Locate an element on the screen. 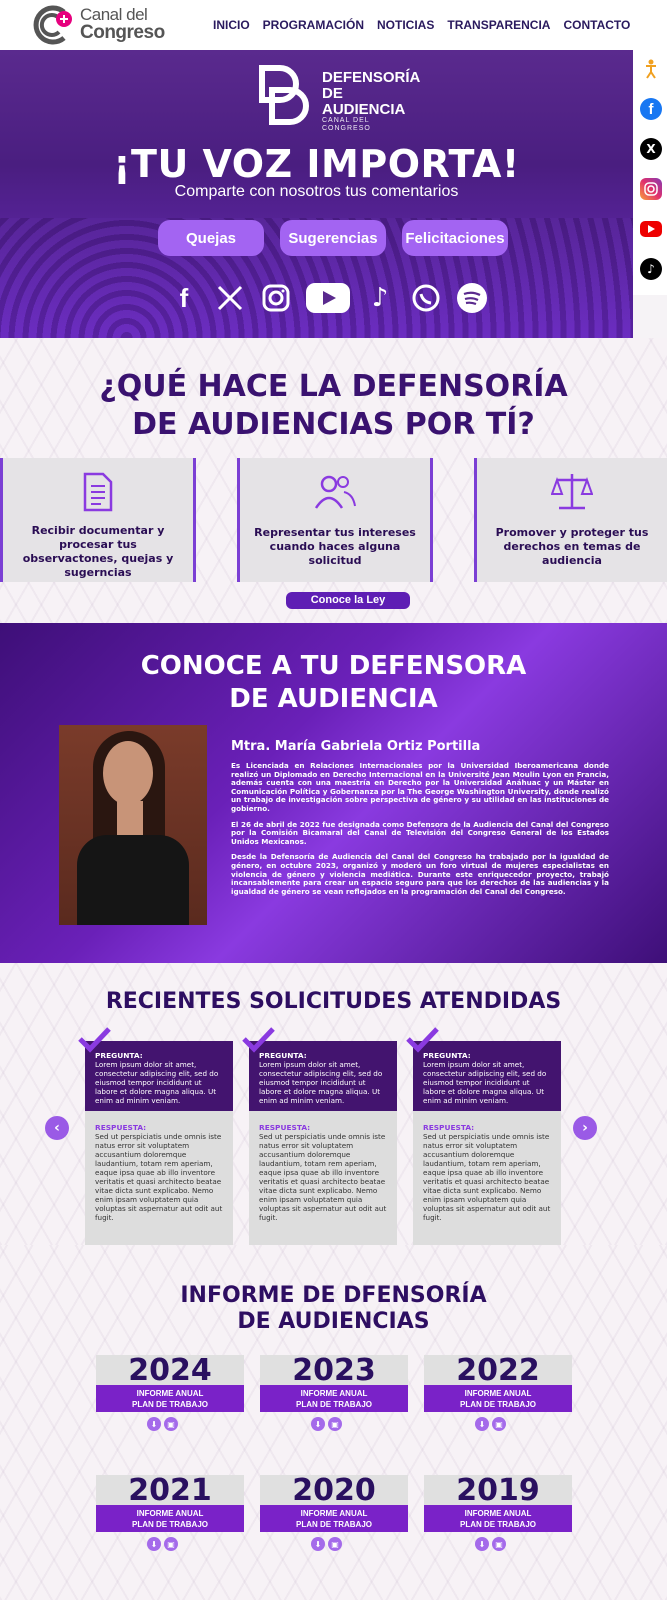 The width and height of the screenshot is (667, 1600). report-year-card: 2020 INFORME ANUAL PLAN DE TRABAJO ⬇ ▣ is located at coordinates (334, 1513).